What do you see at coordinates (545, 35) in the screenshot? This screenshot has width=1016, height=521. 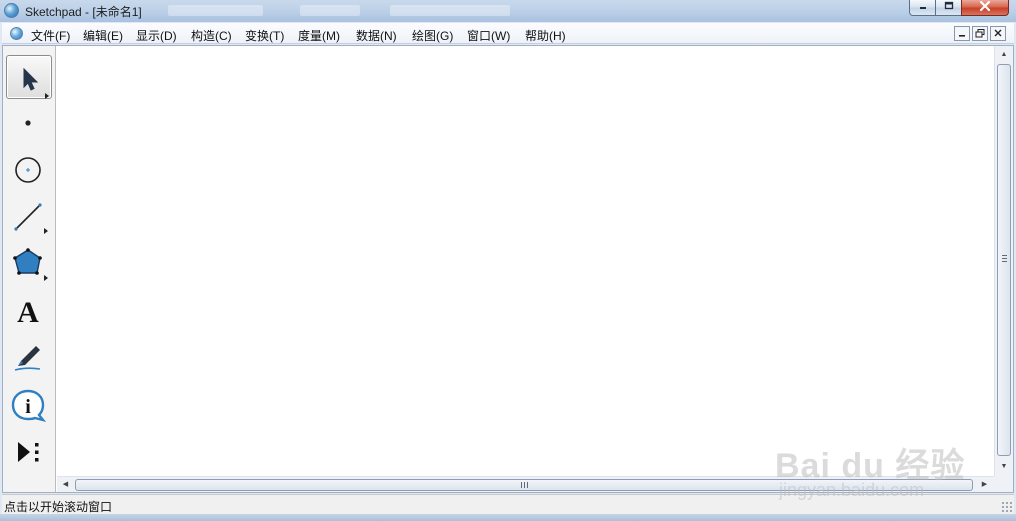 I see `menu-help: 帮助(H)` at bounding box center [545, 35].